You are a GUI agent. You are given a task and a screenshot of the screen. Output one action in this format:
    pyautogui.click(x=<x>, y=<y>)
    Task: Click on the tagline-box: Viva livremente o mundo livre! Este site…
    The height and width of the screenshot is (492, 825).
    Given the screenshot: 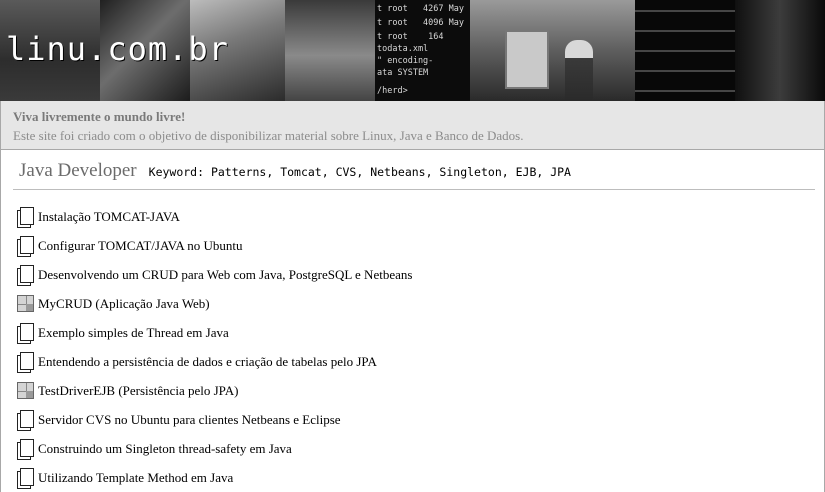 What is the action you would take?
    pyautogui.click(x=412, y=125)
    